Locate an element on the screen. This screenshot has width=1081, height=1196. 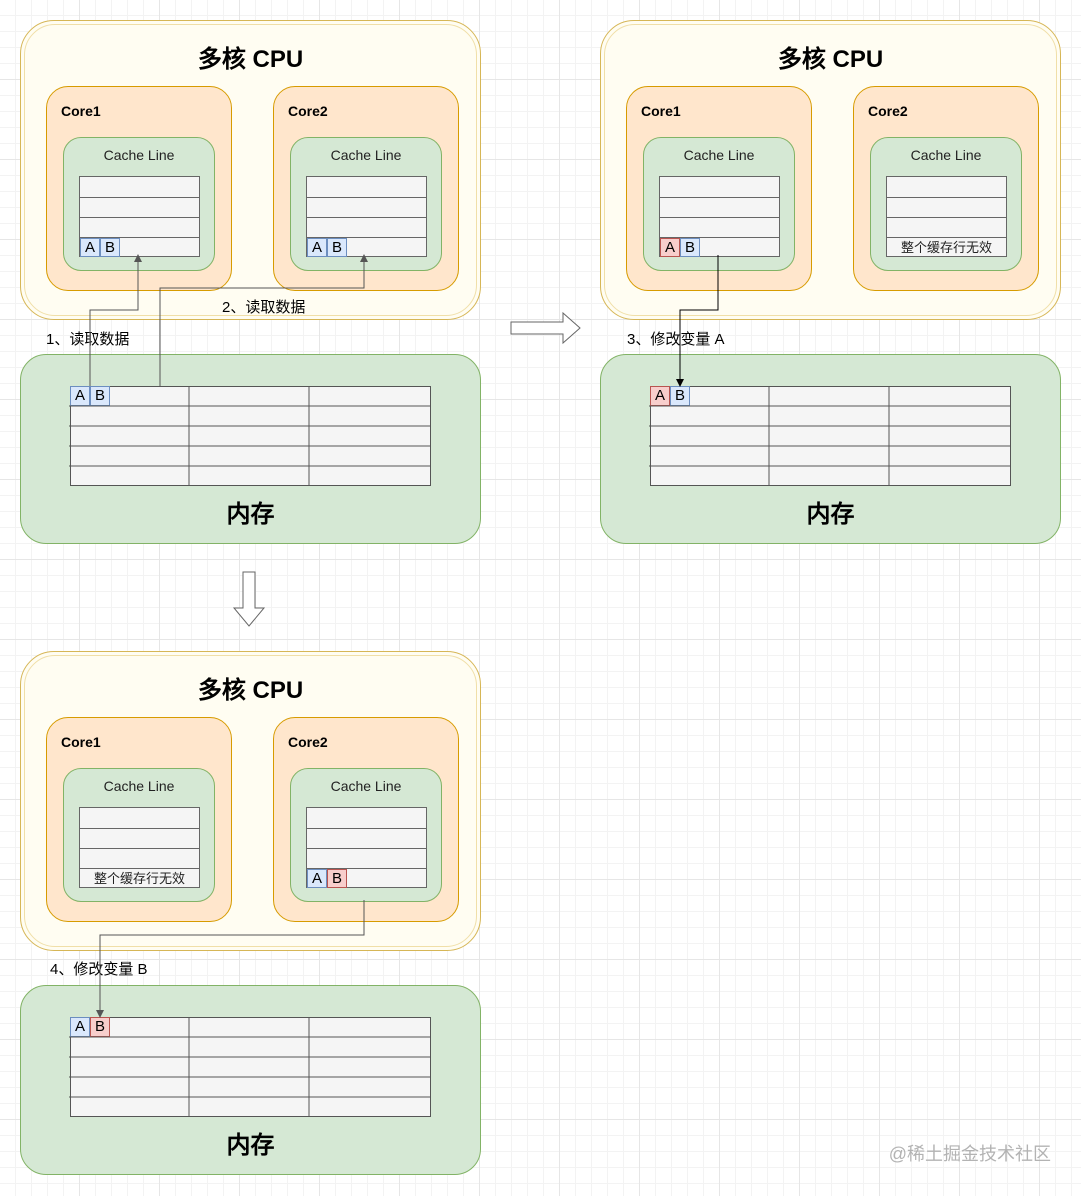
watermark: @稀土掘金技术社区 is located at coordinates (969, 1154).